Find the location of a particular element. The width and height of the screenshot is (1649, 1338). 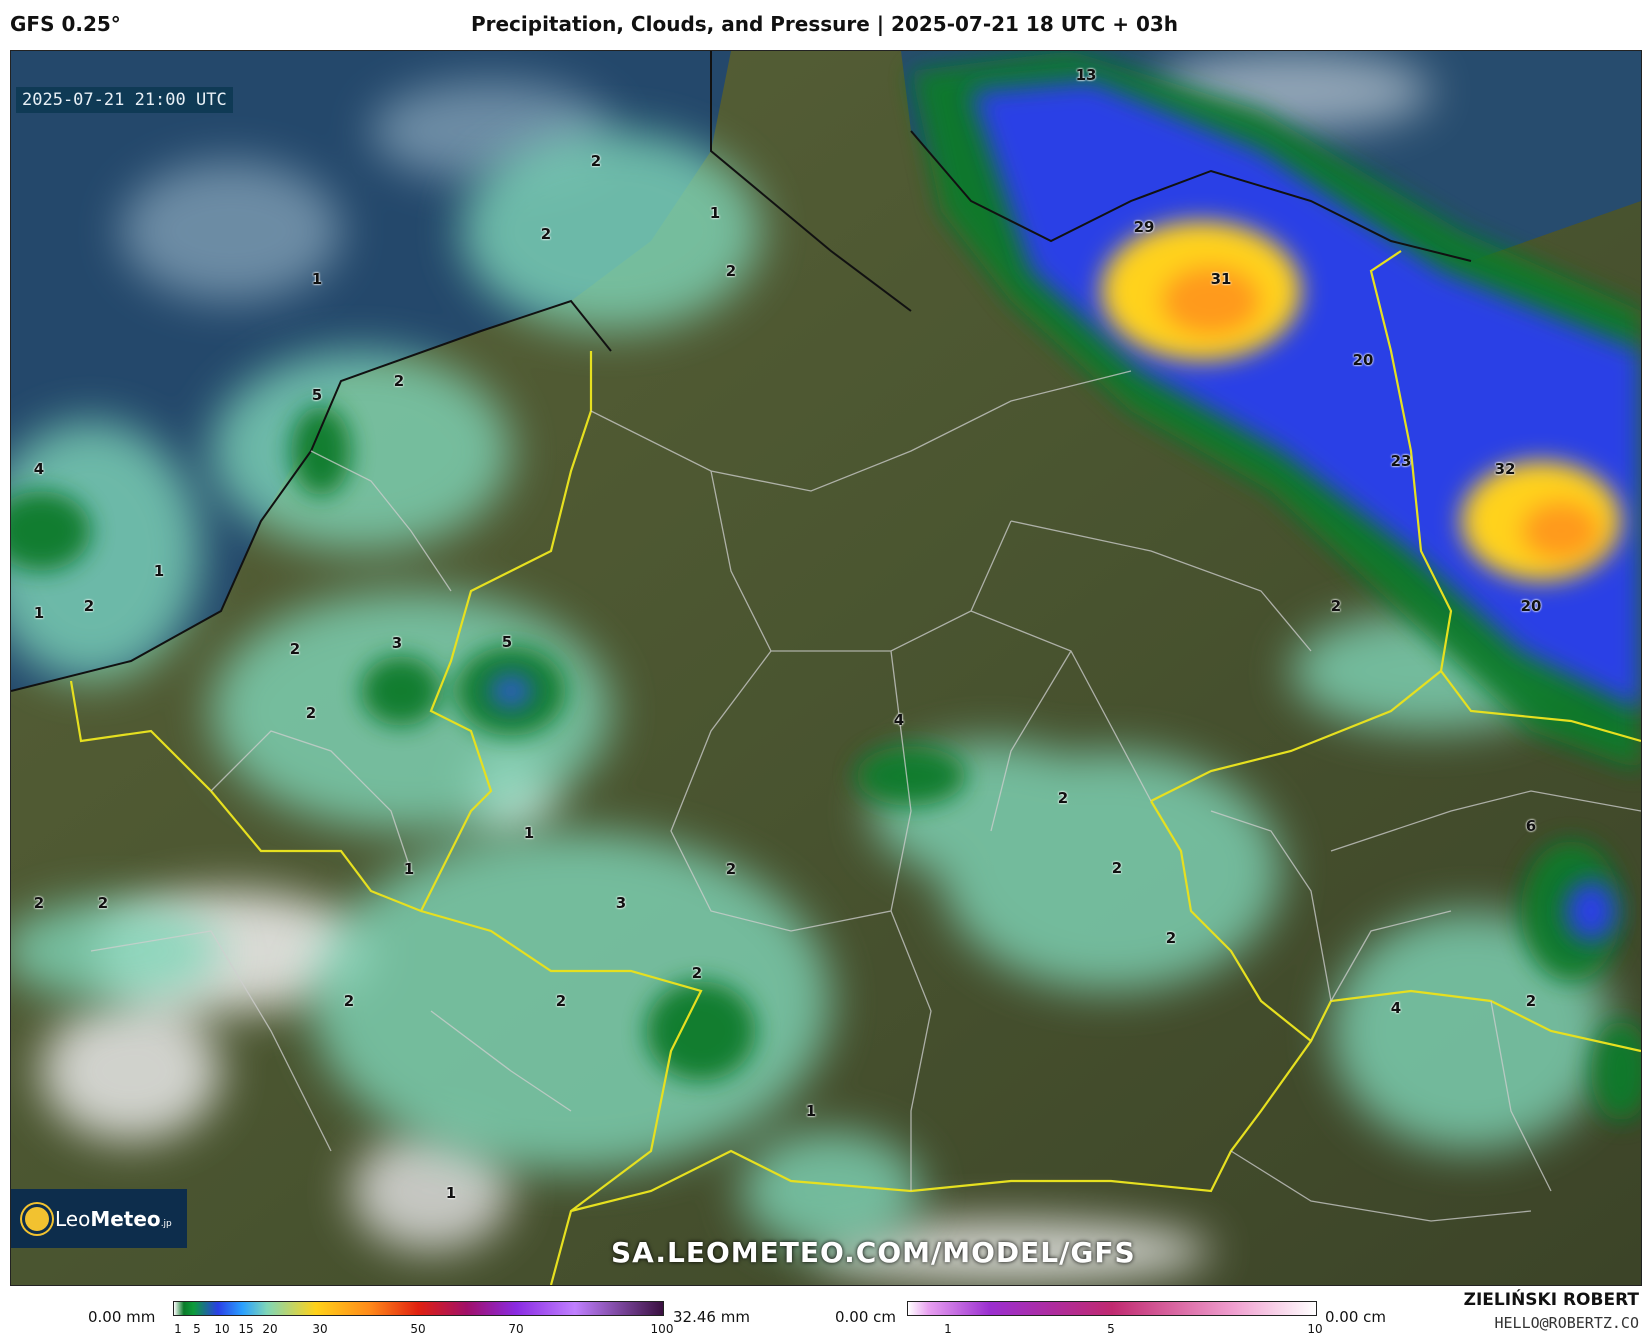

precip-value-label: 29 is located at coordinates (1144, 227).